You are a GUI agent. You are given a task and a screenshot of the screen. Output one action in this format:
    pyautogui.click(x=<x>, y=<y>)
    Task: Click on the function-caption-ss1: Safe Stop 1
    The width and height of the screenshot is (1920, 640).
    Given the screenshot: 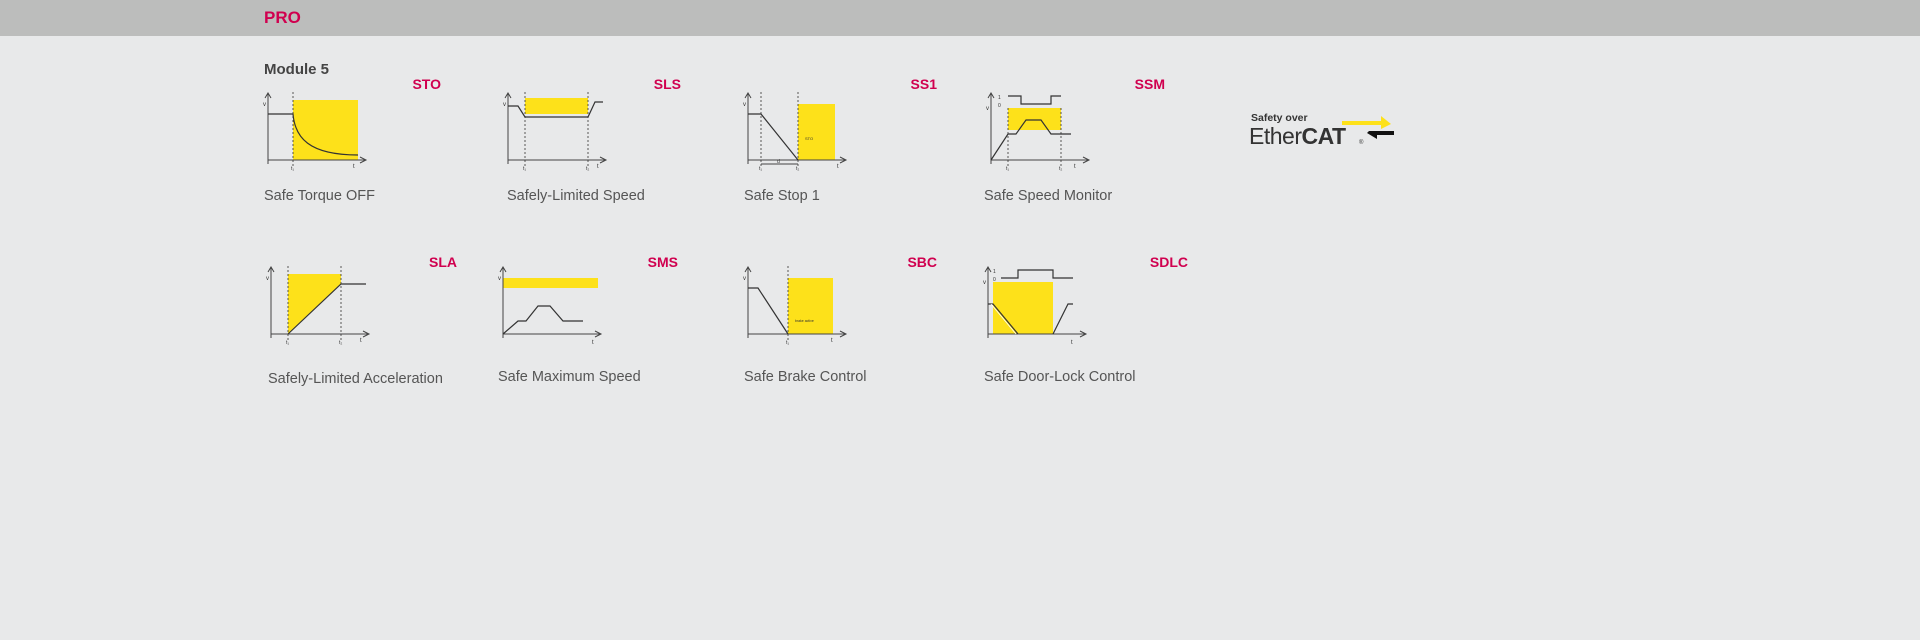 What is the action you would take?
    pyautogui.click(x=782, y=196)
    